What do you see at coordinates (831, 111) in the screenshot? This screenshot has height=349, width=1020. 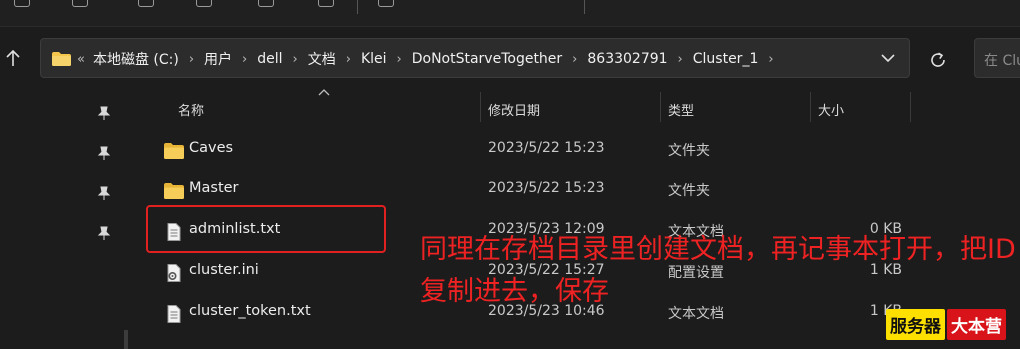 I see `column-header-size: 大小` at bounding box center [831, 111].